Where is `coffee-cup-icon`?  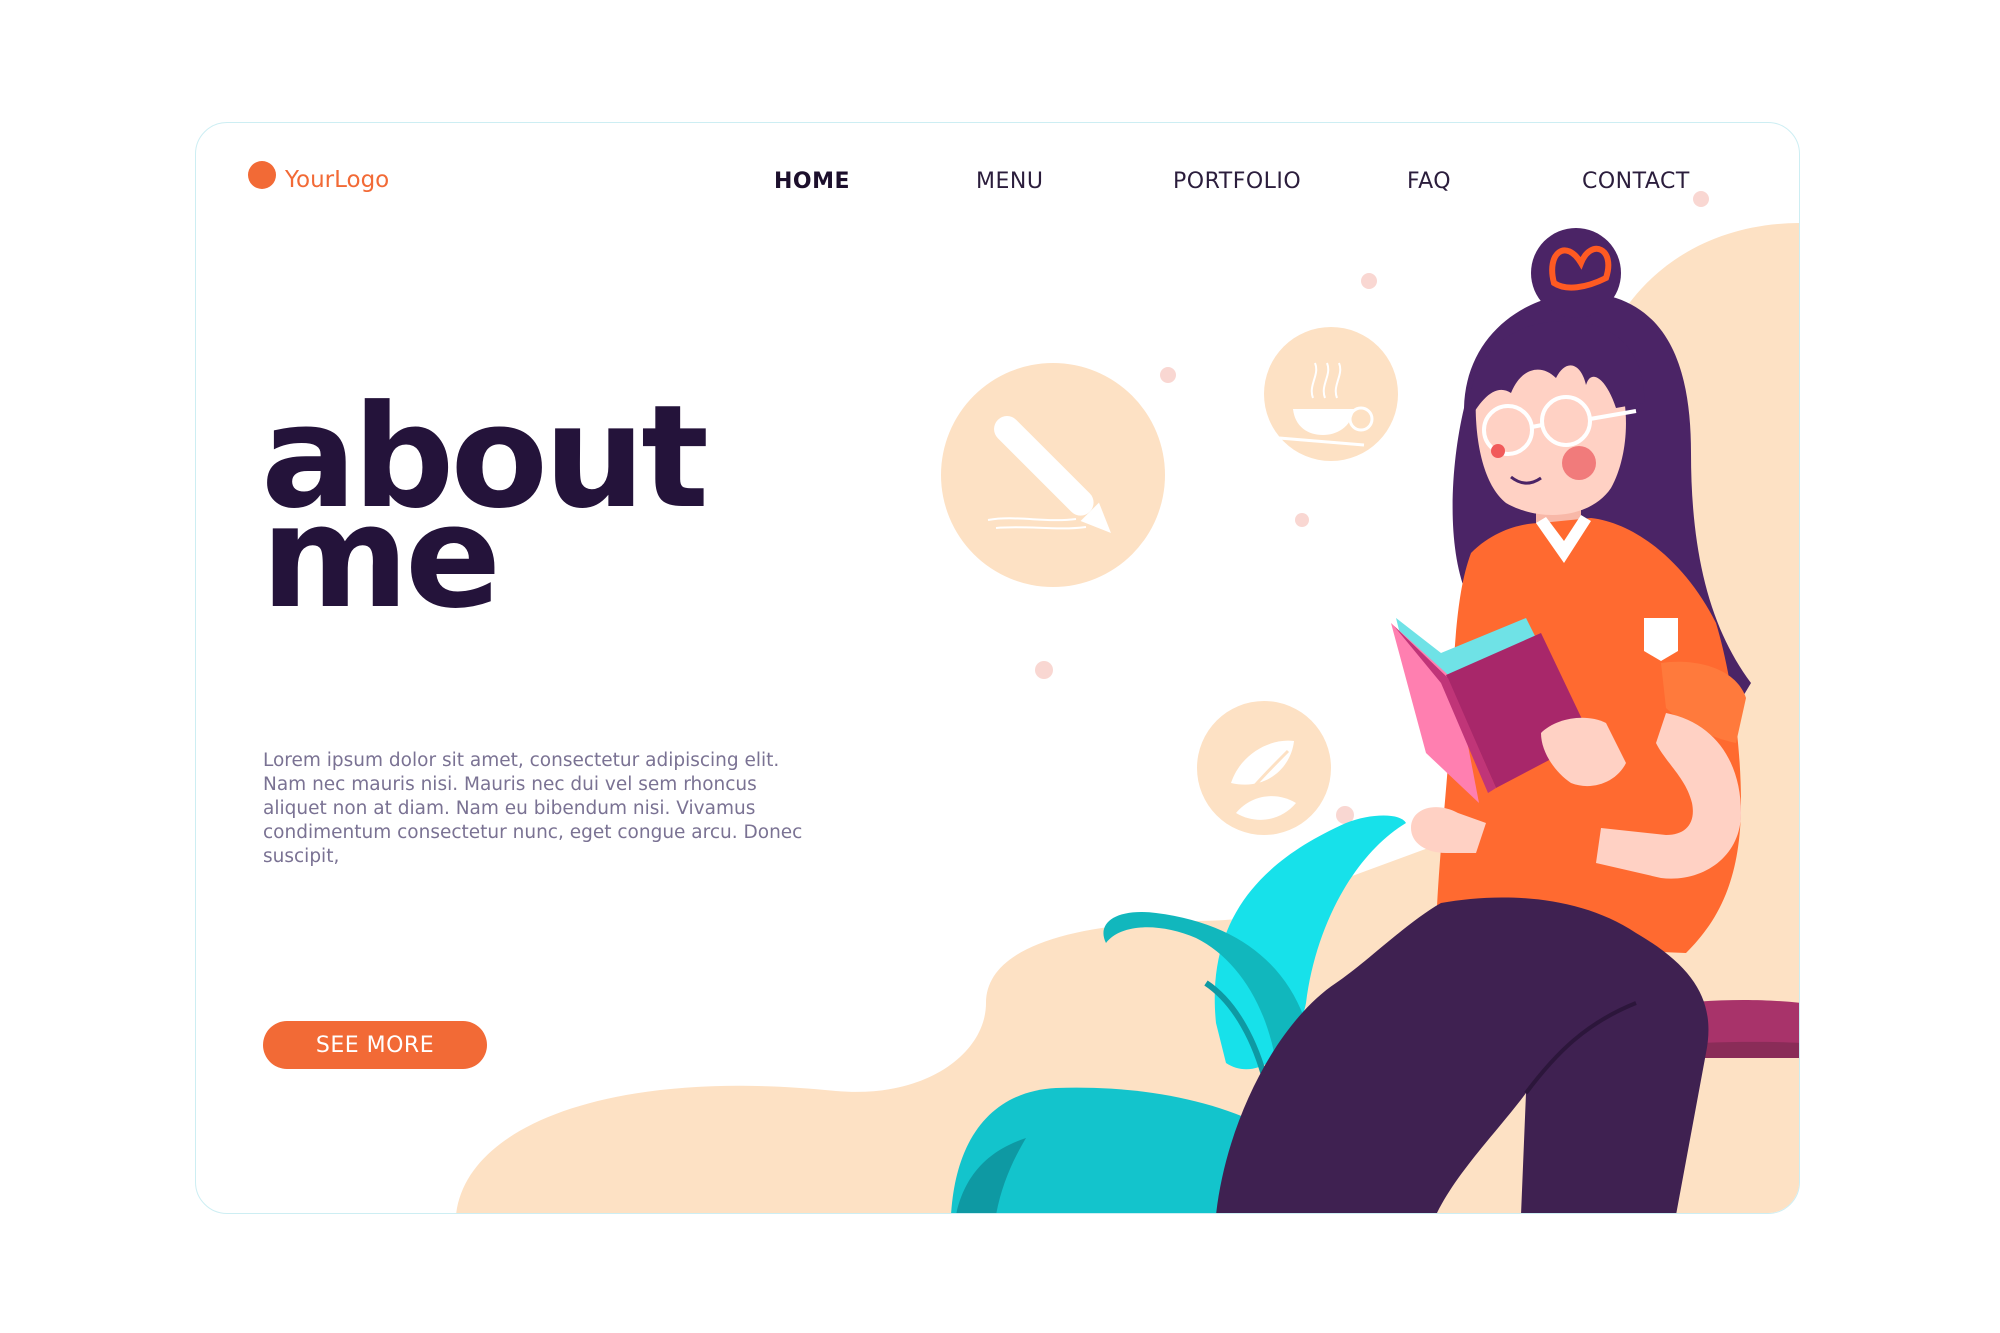
coffee-cup-icon is located at coordinates (1331, 394).